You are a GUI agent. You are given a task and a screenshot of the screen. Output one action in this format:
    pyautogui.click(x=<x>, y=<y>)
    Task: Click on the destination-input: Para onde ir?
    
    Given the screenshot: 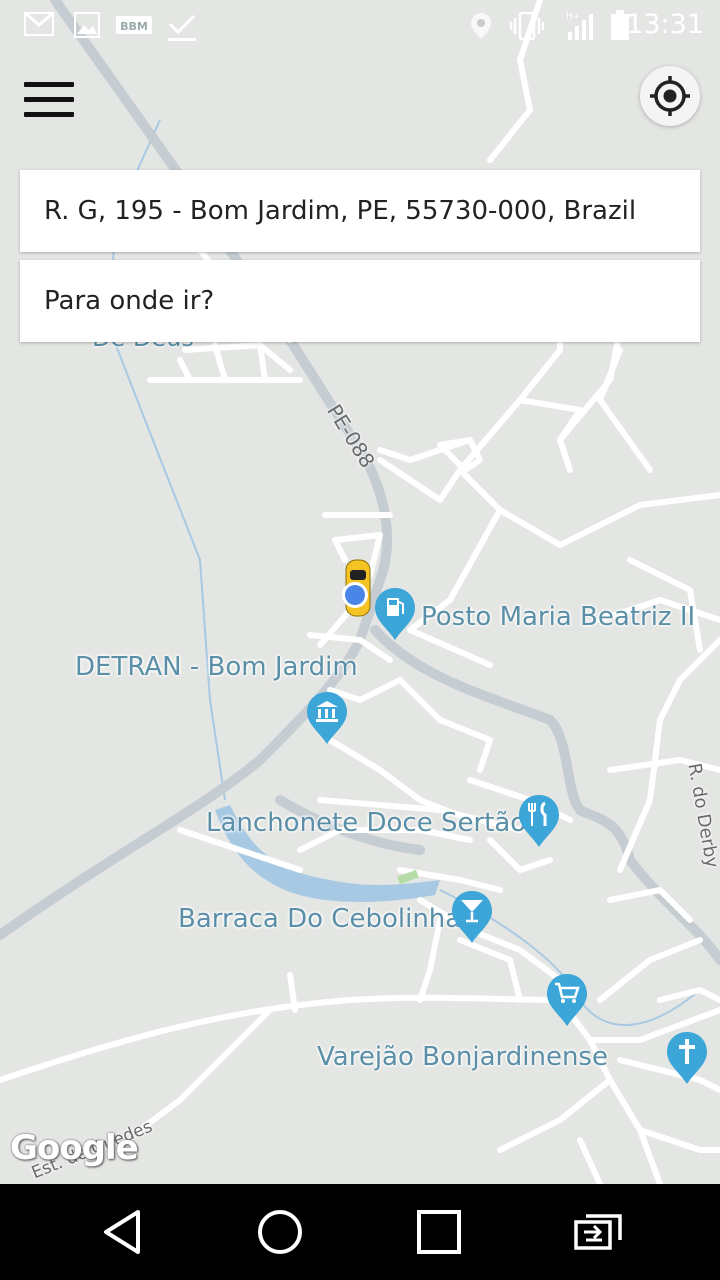 What is the action you would take?
    pyautogui.click(x=360, y=301)
    